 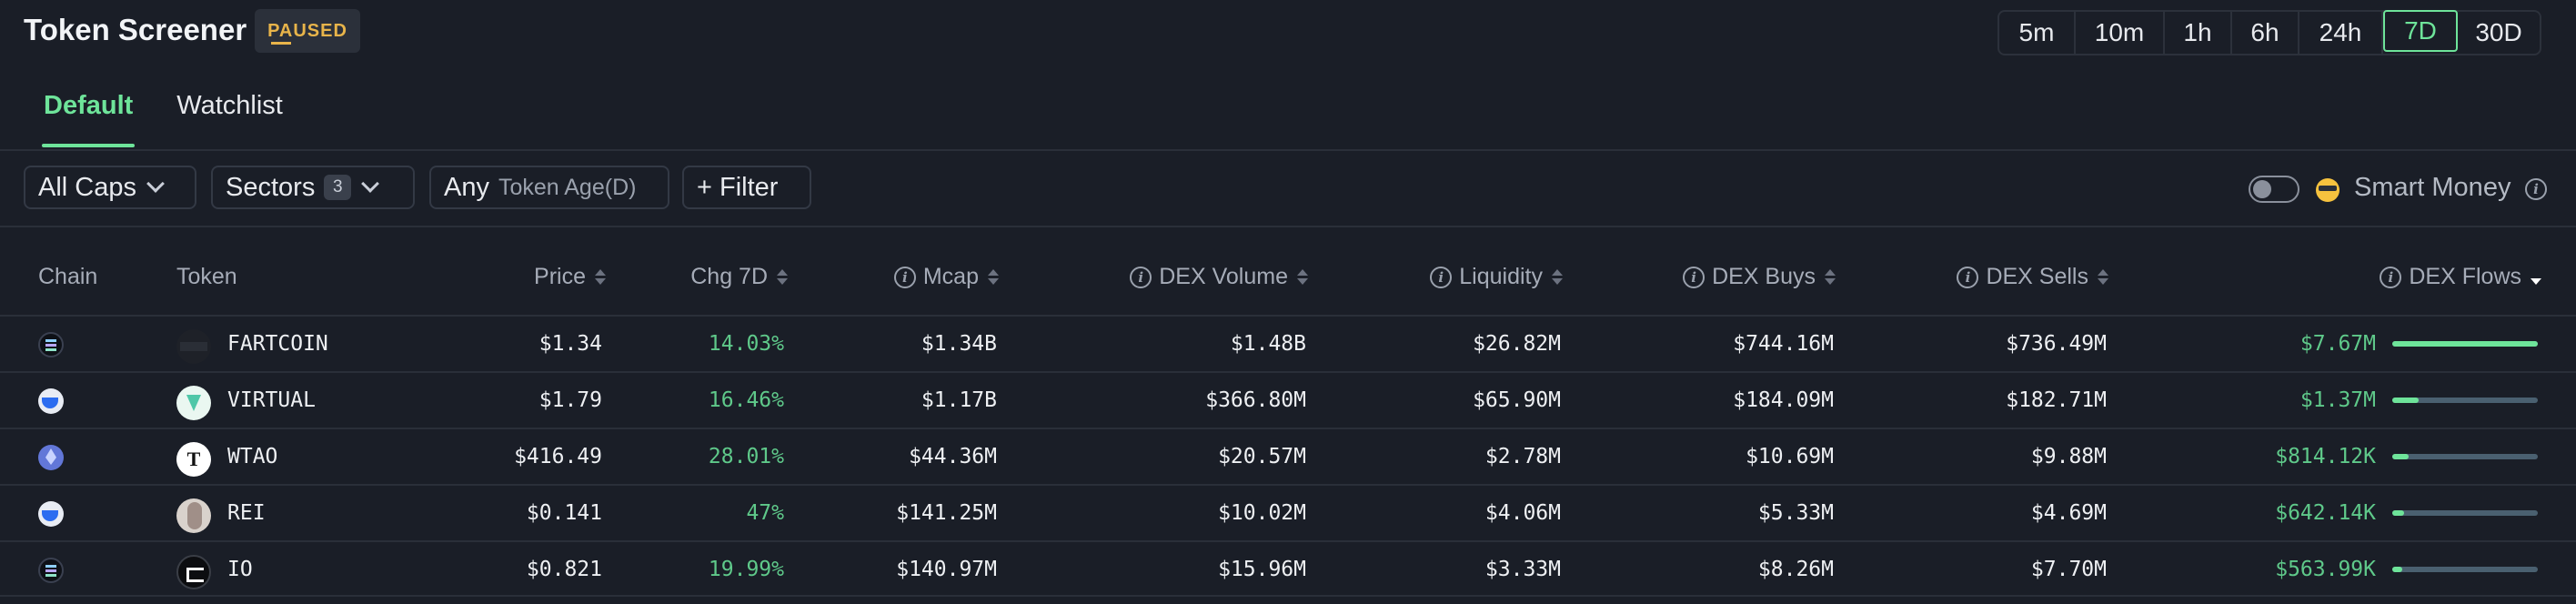 I want to click on col-mcap-label: Mcap, so click(x=950, y=276).